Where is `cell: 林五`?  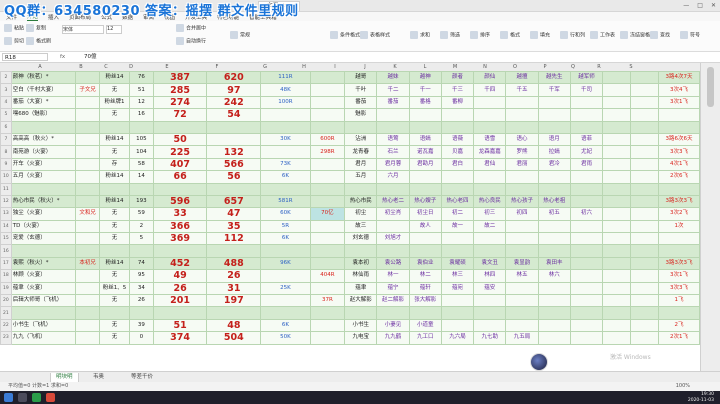
cell: 林五 is located at coordinates (522, 276).